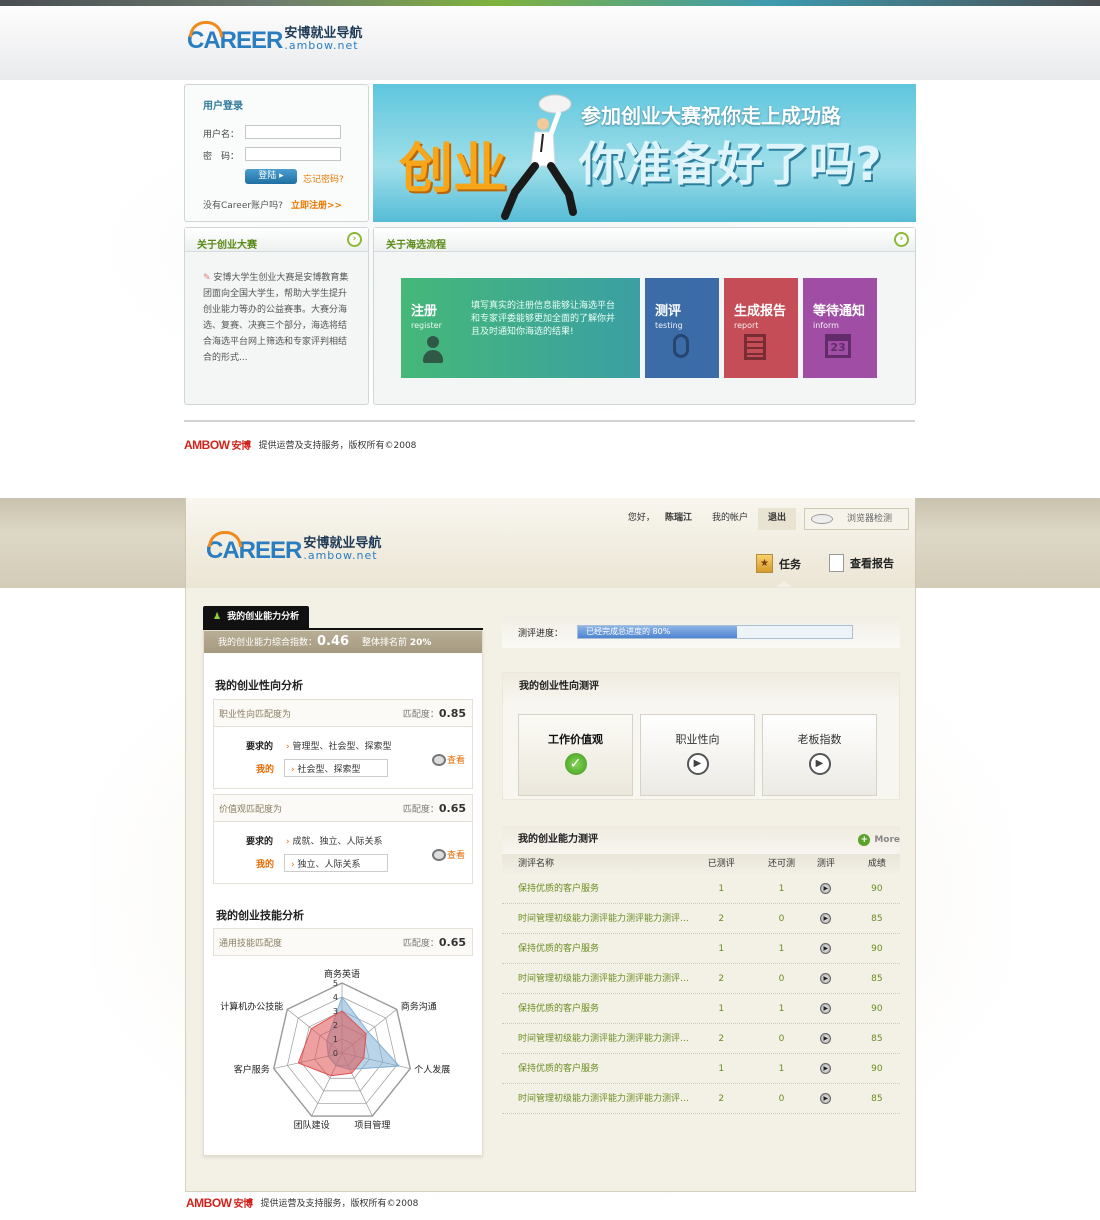  I want to click on nav-report-tab: 查看报告, so click(861, 563).